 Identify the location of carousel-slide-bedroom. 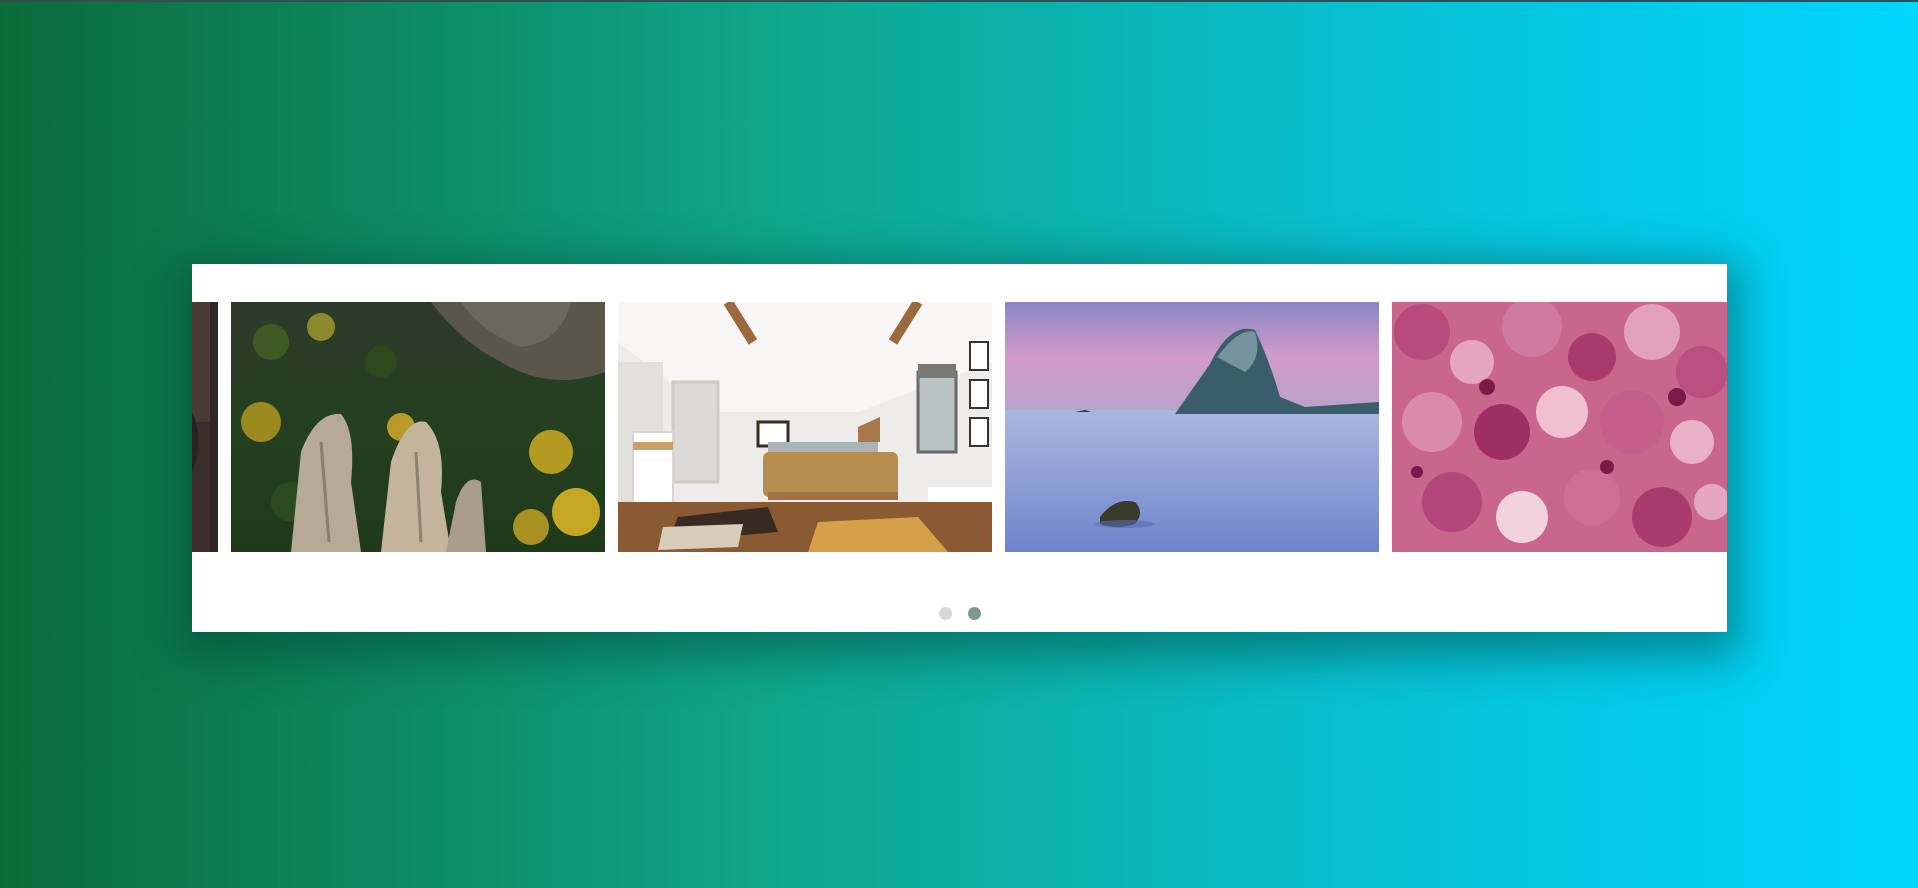
(805, 427).